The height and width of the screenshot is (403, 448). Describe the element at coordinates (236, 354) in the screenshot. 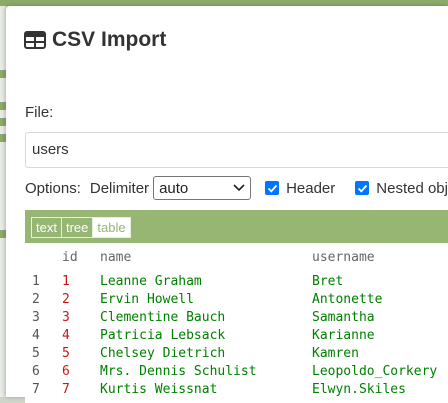

I see `table-row: 5 5 Chelsey Dietrich Kamren` at that location.